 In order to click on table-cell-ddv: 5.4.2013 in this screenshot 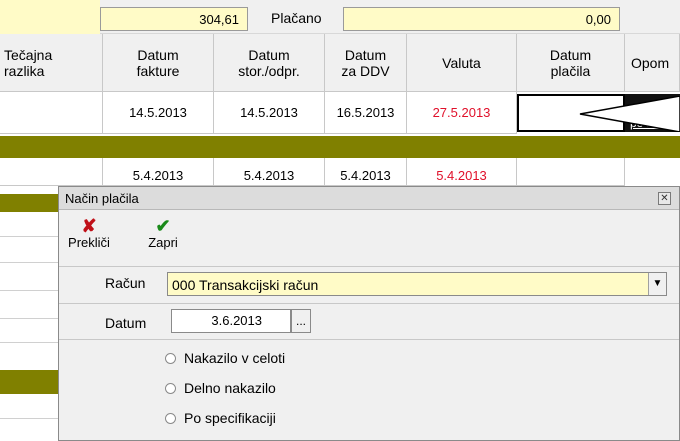, I will do `click(366, 172)`.